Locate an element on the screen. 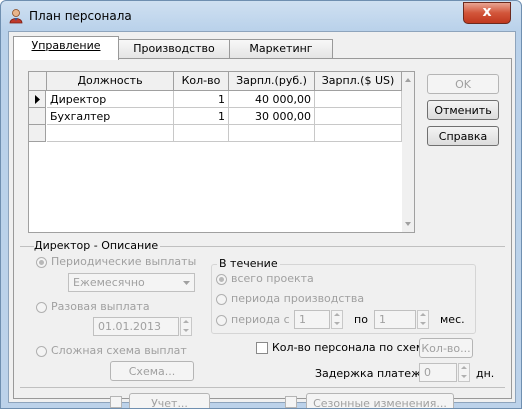 The height and width of the screenshot is (409, 522). chevron-down-icon is located at coordinates (186, 283).